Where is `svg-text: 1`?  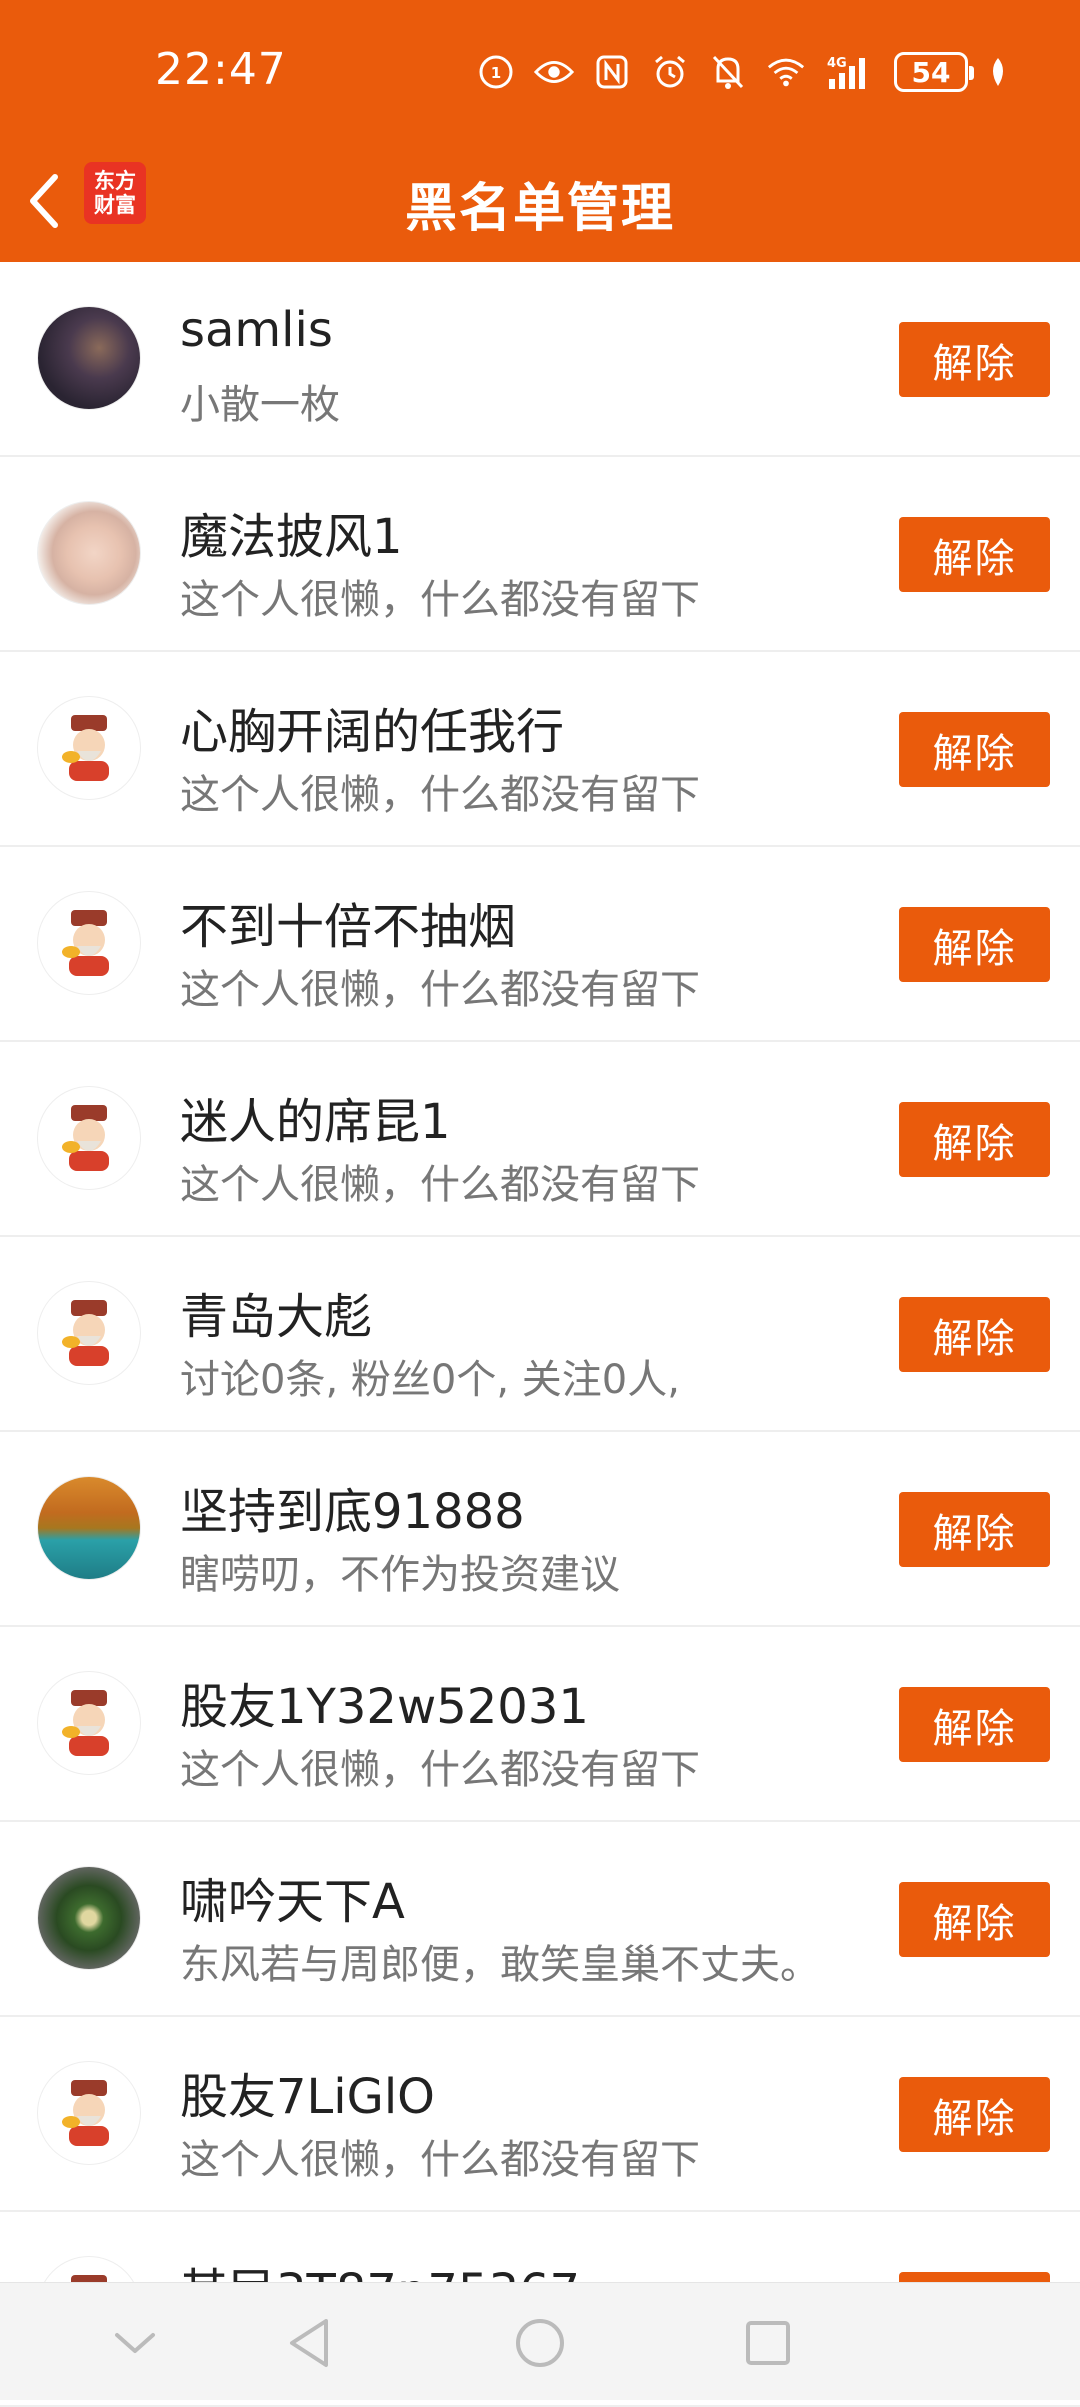
svg-text: 1 is located at coordinates (496, 73).